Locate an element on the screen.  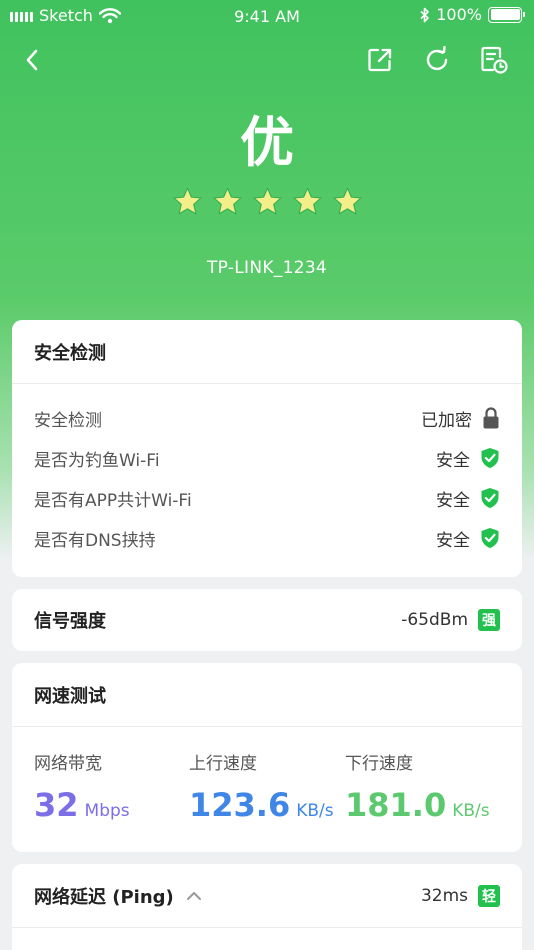
status-right: 100% is located at coordinates (472, 14).